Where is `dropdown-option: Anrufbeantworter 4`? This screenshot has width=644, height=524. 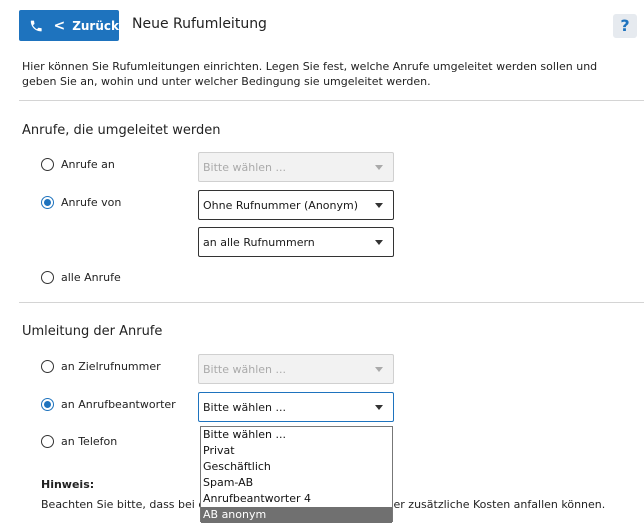 dropdown-option: Anrufbeantworter 4 is located at coordinates (296, 499).